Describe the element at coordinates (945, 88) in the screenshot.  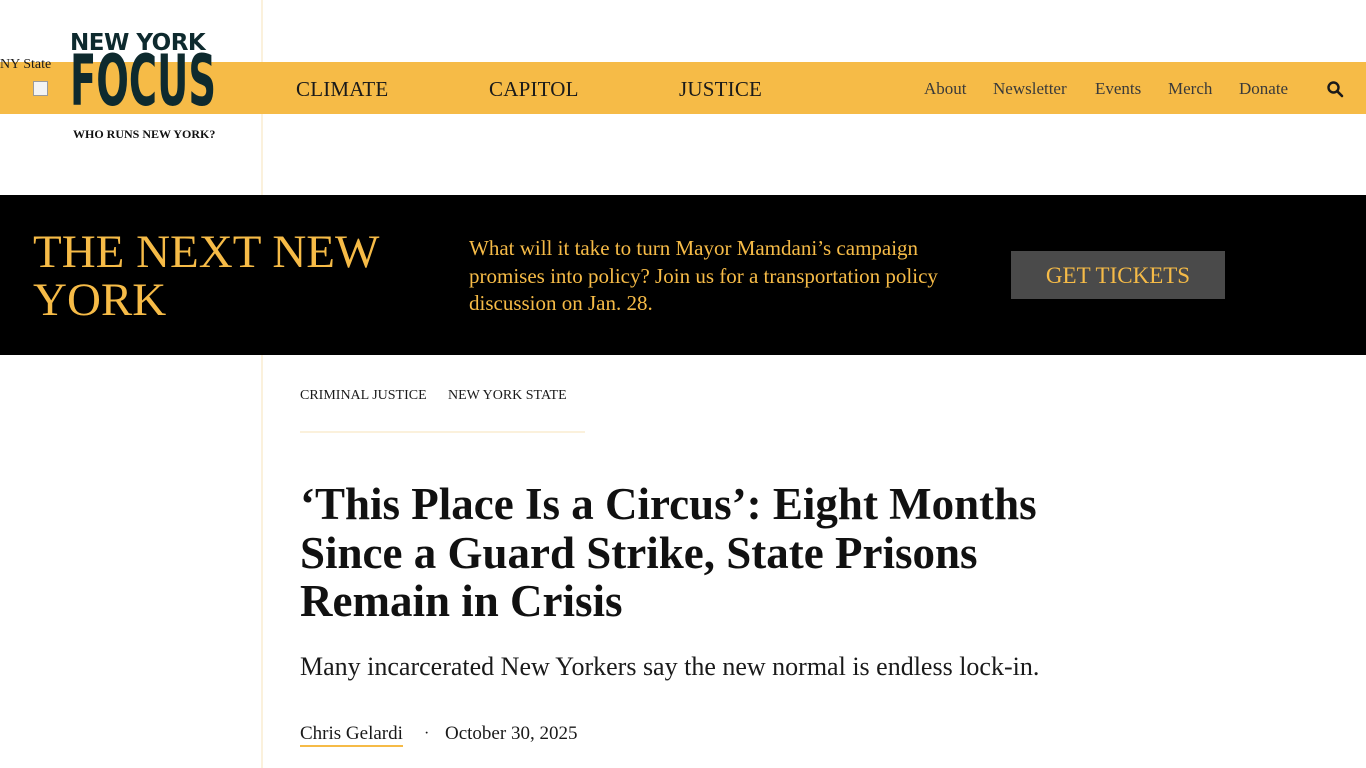
I see `nav-link-about: About` at that location.